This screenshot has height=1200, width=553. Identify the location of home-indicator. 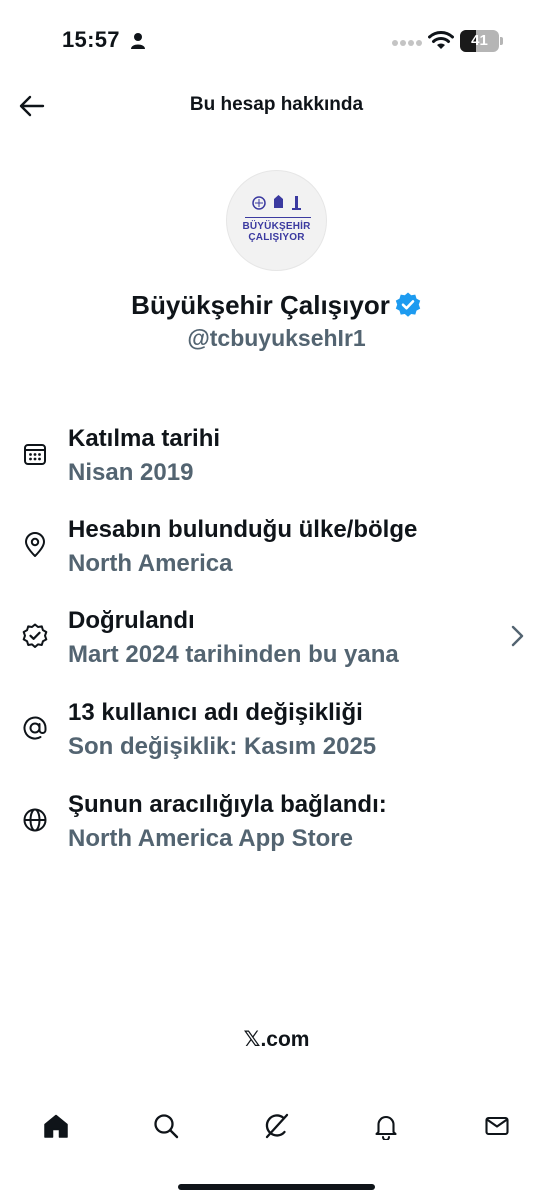
(276, 1187).